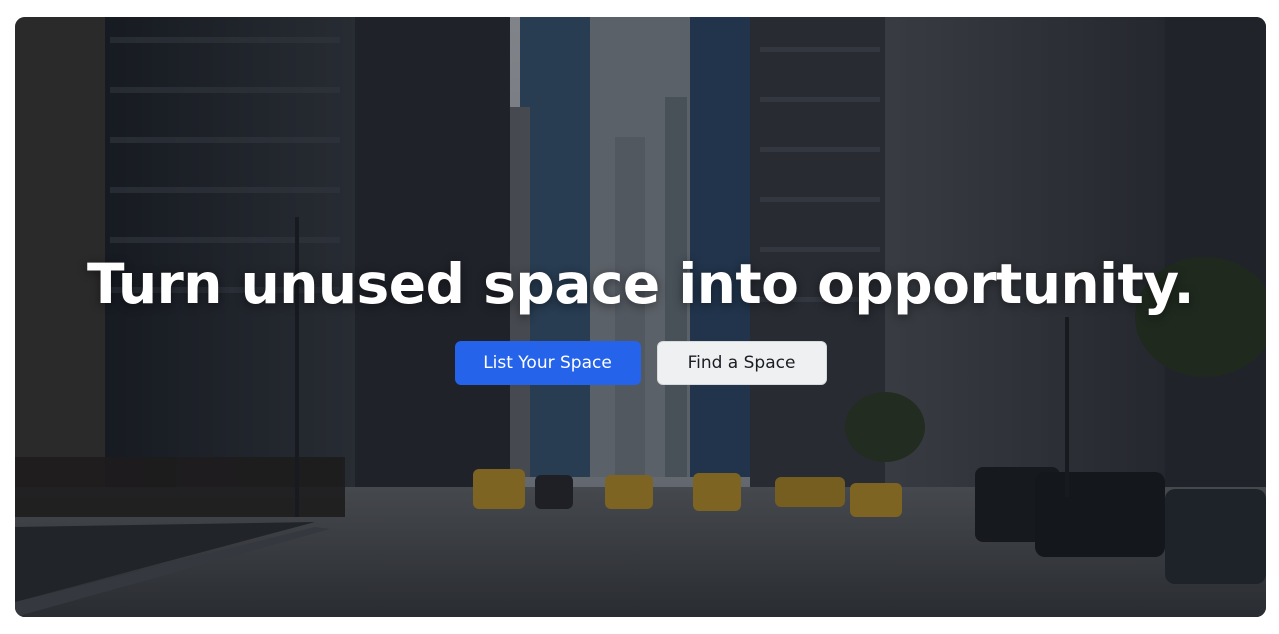 The height and width of the screenshot is (634, 1279). Describe the element at coordinates (547, 363) in the screenshot. I see `list-your-space-button: List Your Space` at that location.